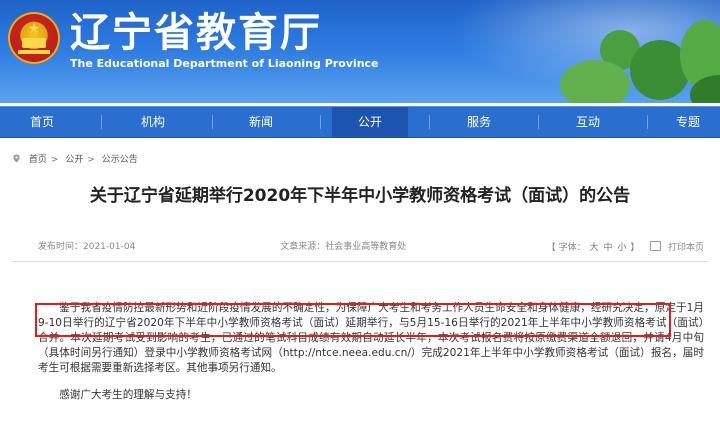  Describe the element at coordinates (566, 248) in the screenshot. I see `font-size-label: 【 字体：` at that location.